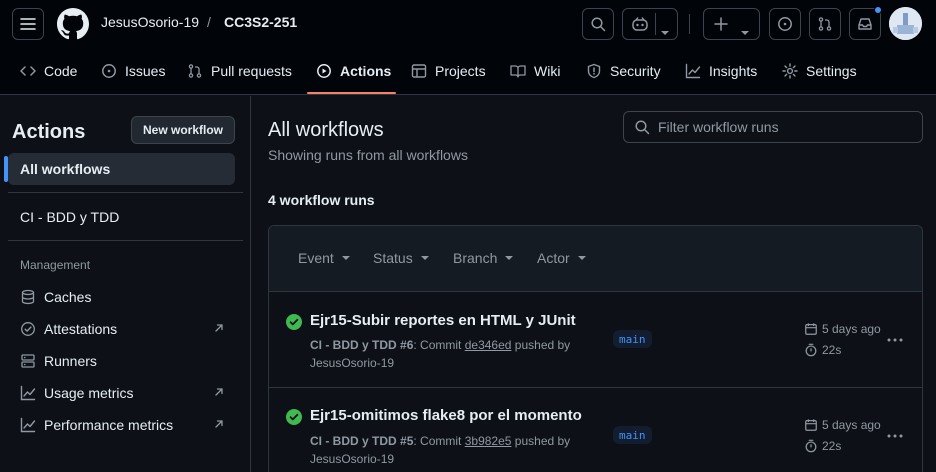 The width and height of the screenshot is (936, 472). Describe the element at coordinates (321, 200) in the screenshot. I see `run-count: 4 workflow runs` at that location.